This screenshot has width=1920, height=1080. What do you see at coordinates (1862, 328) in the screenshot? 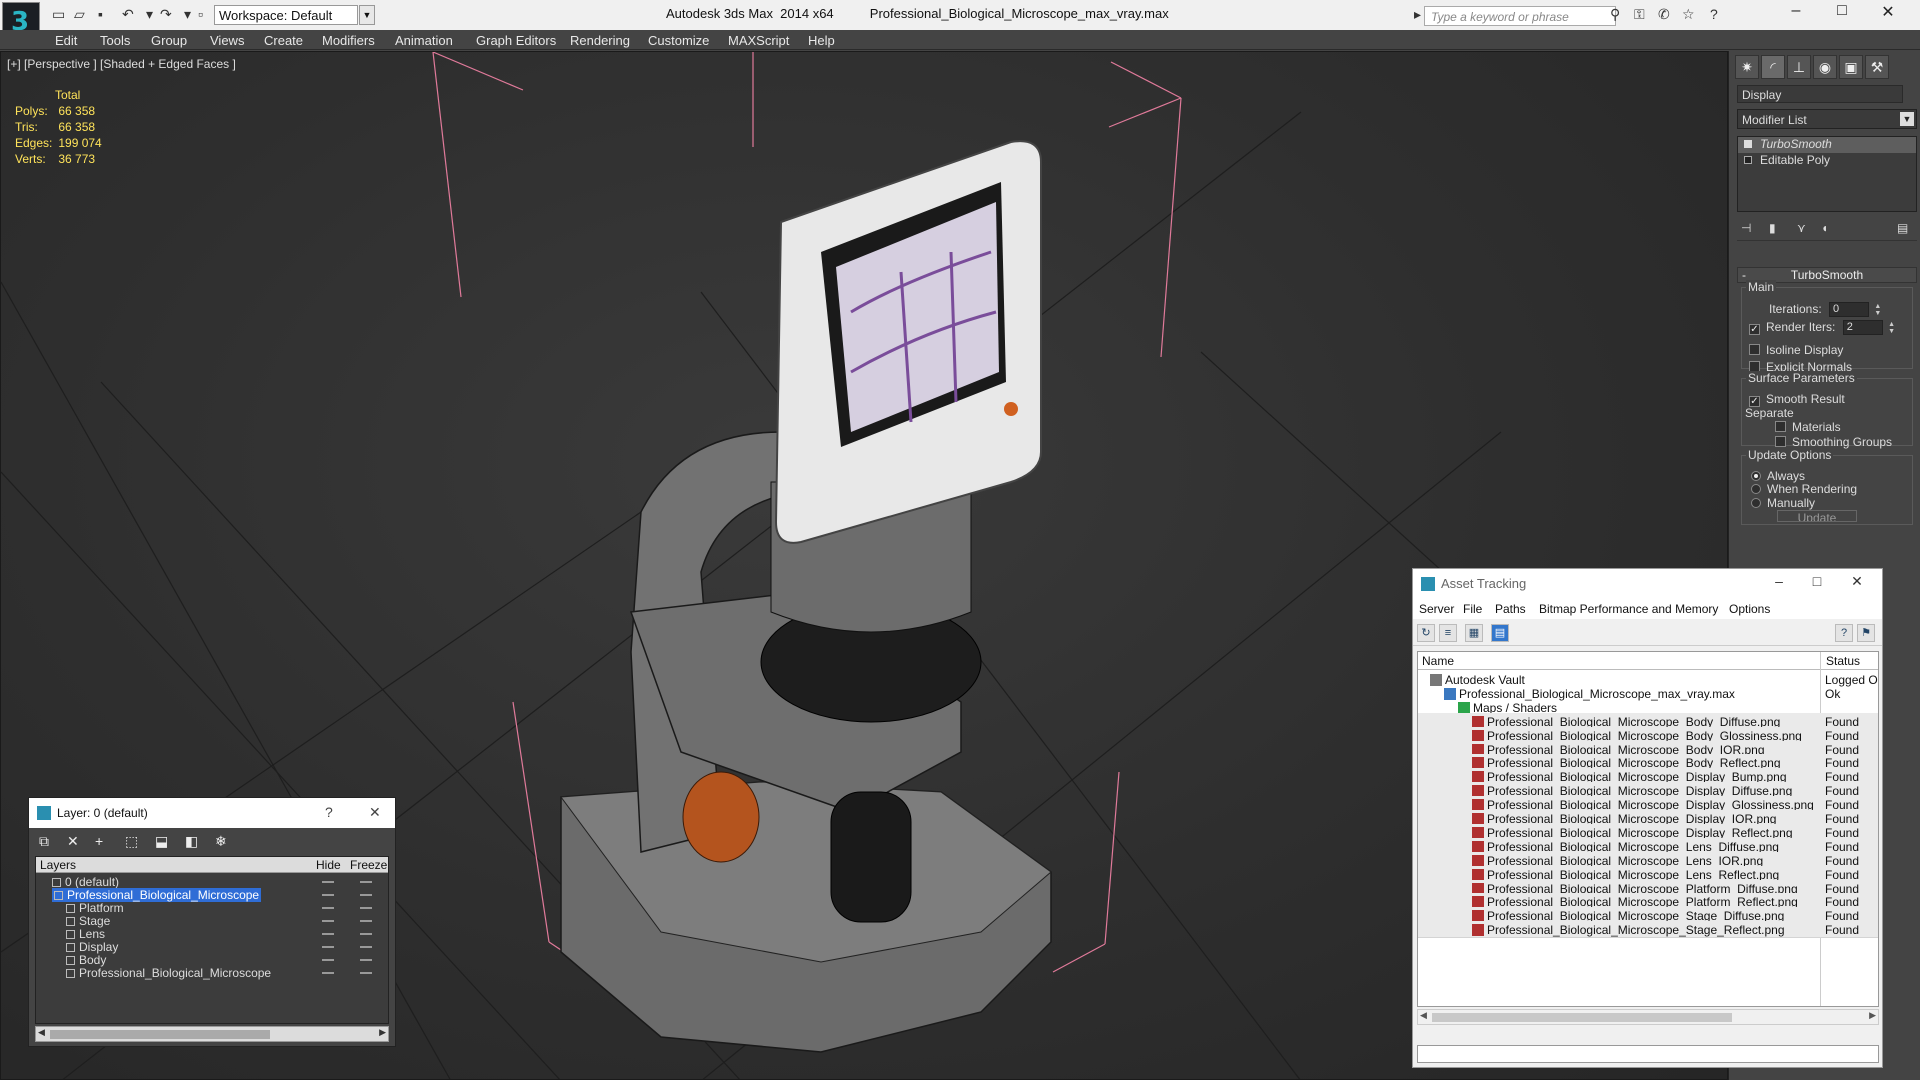
I see `render-iters-spinner: 2` at bounding box center [1862, 328].